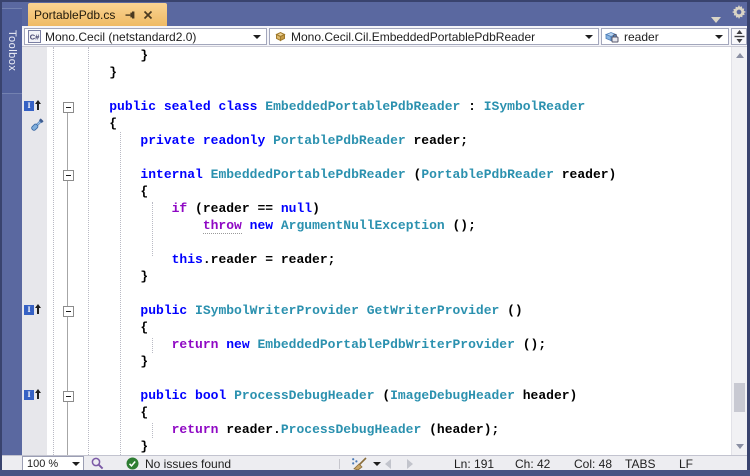  Describe the element at coordinates (740, 446) in the screenshot. I see `scroll-down-icon` at that location.